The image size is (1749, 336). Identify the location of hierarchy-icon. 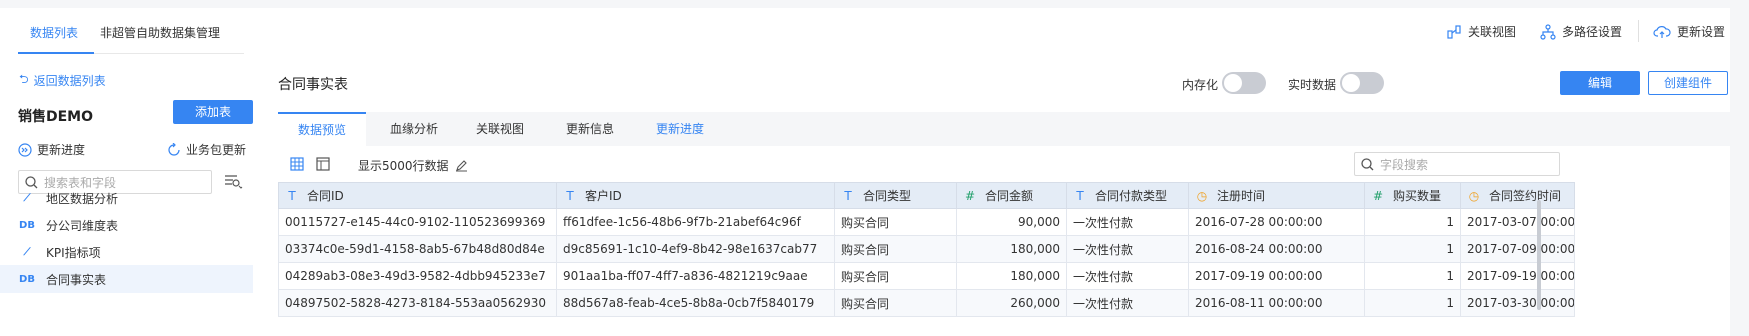
(1548, 31).